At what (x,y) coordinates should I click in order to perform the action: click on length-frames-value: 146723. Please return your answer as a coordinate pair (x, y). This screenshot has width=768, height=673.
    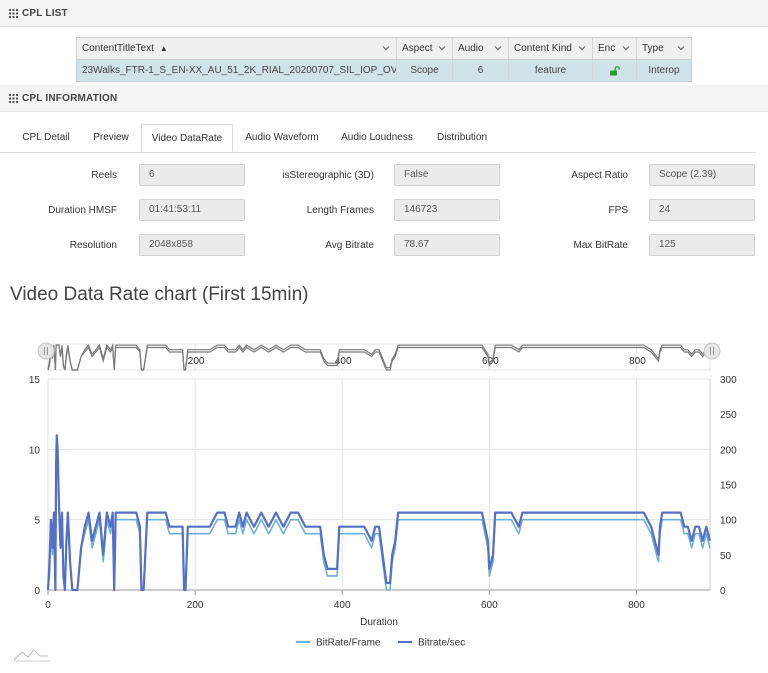
    Looking at the image, I should click on (447, 210).